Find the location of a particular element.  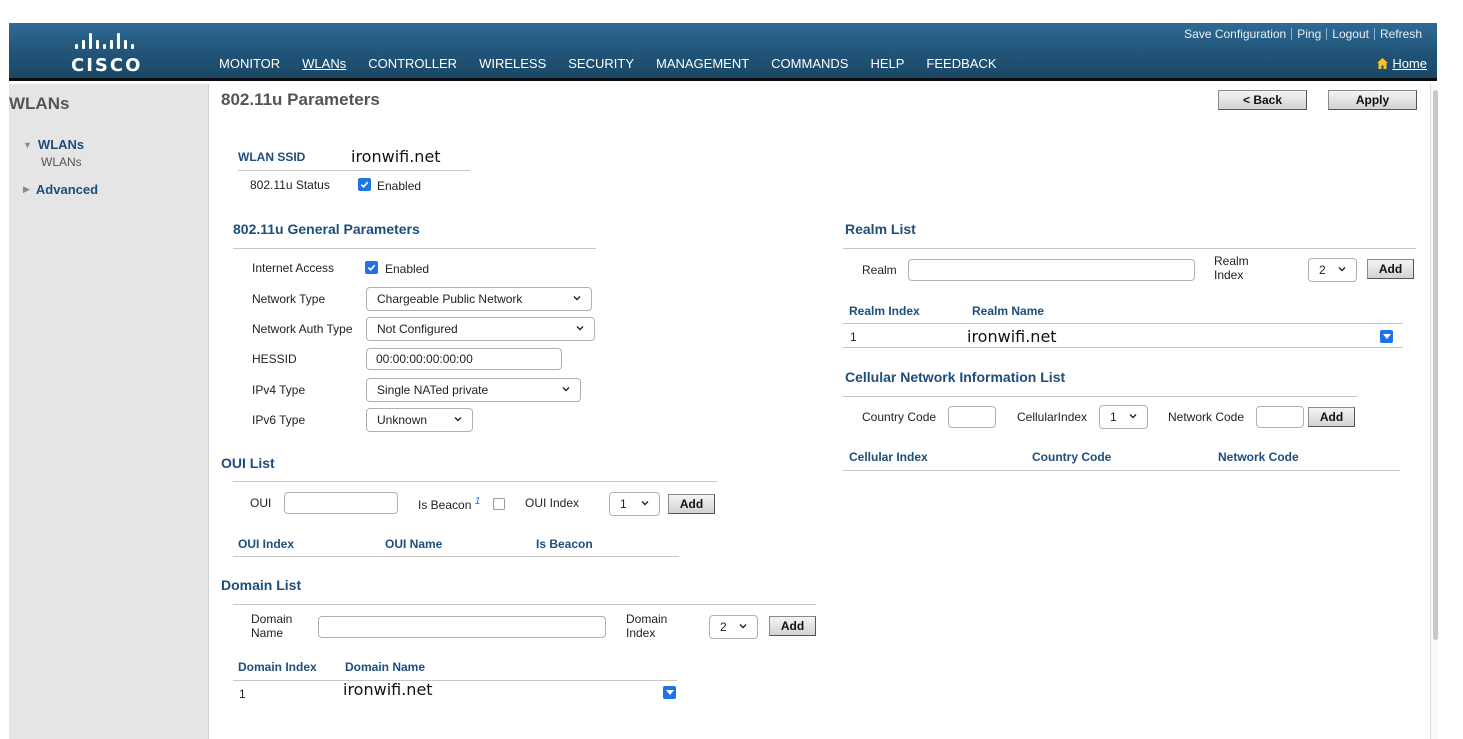

domain-row-menu-button is located at coordinates (669, 692).